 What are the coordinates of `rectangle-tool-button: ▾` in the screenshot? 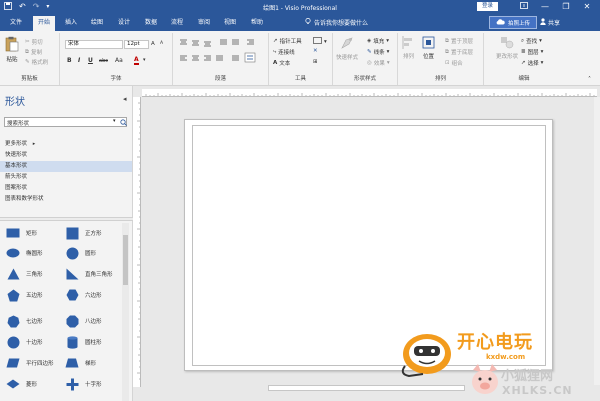 It's located at (320, 41).